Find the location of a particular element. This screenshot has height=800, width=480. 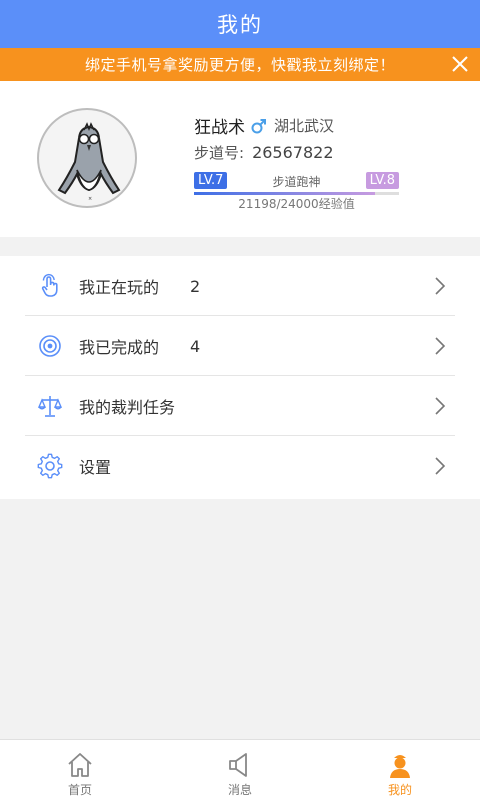

bottom-tab-bar: 首页 消息 我的 is located at coordinates (240, 769).